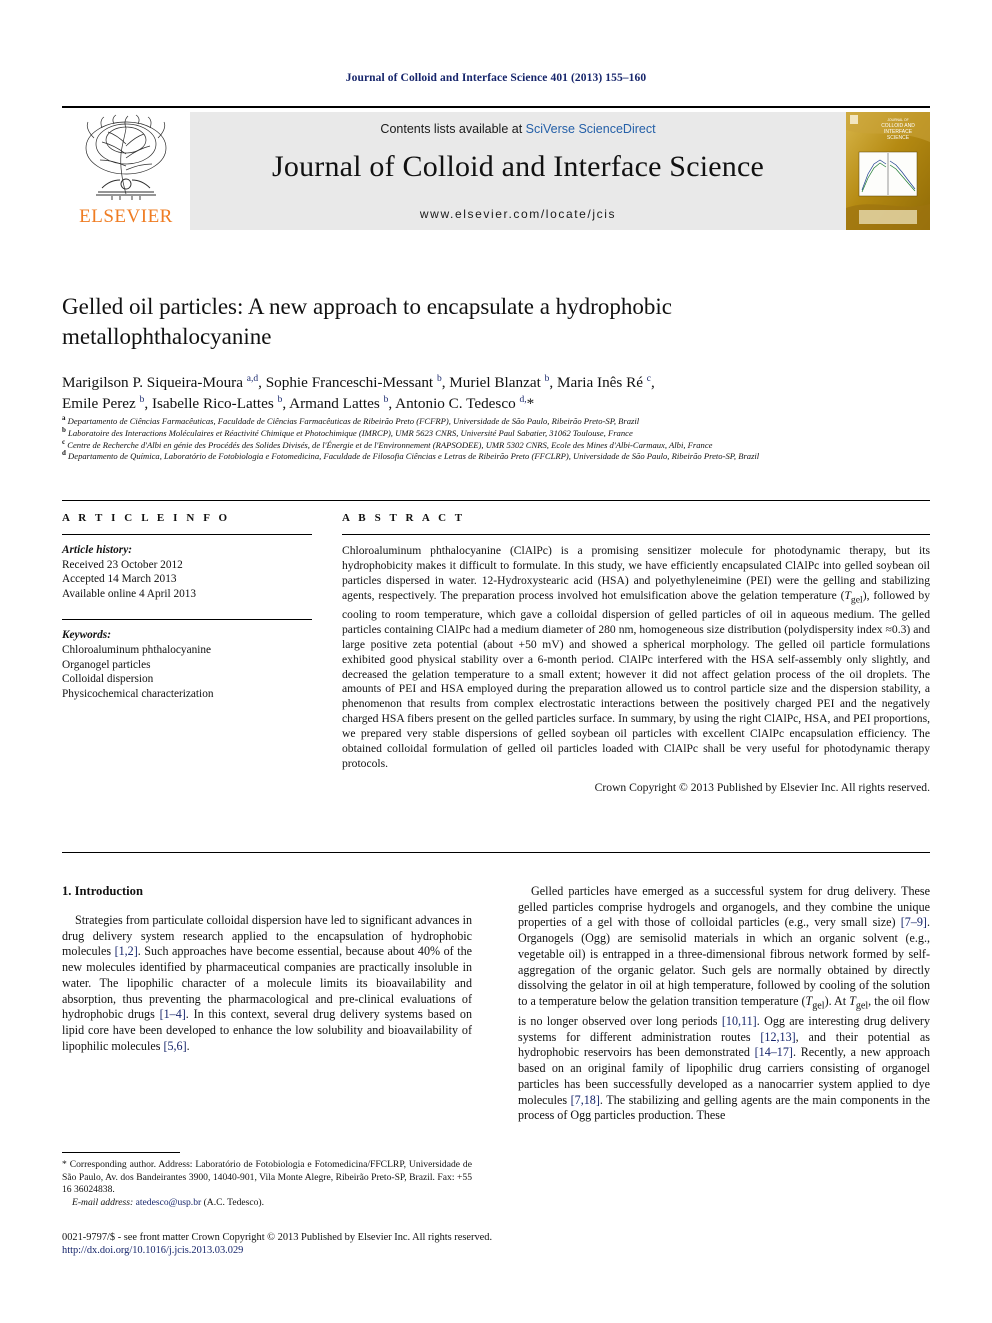 This screenshot has width=992, height=1323. I want to click on section-heading-introduction: 1. Introduction, so click(102, 891).